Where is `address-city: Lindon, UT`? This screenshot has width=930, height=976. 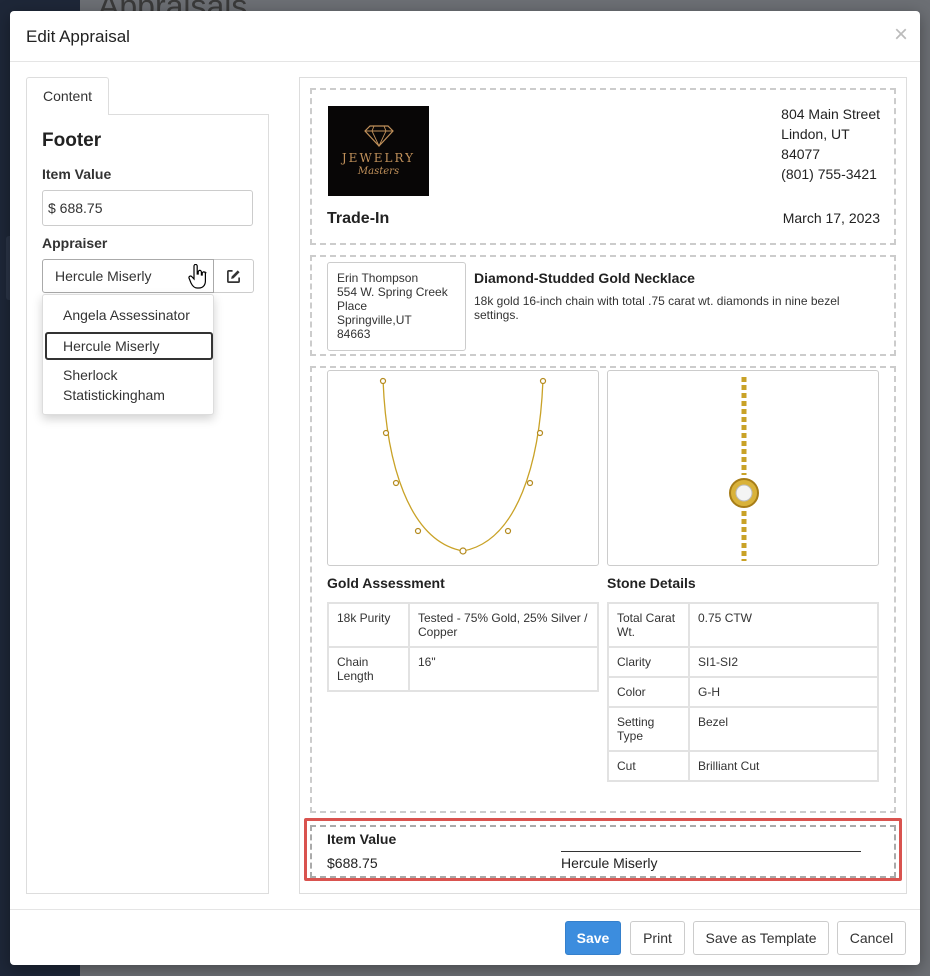 address-city: Lindon, UT is located at coordinates (815, 134).